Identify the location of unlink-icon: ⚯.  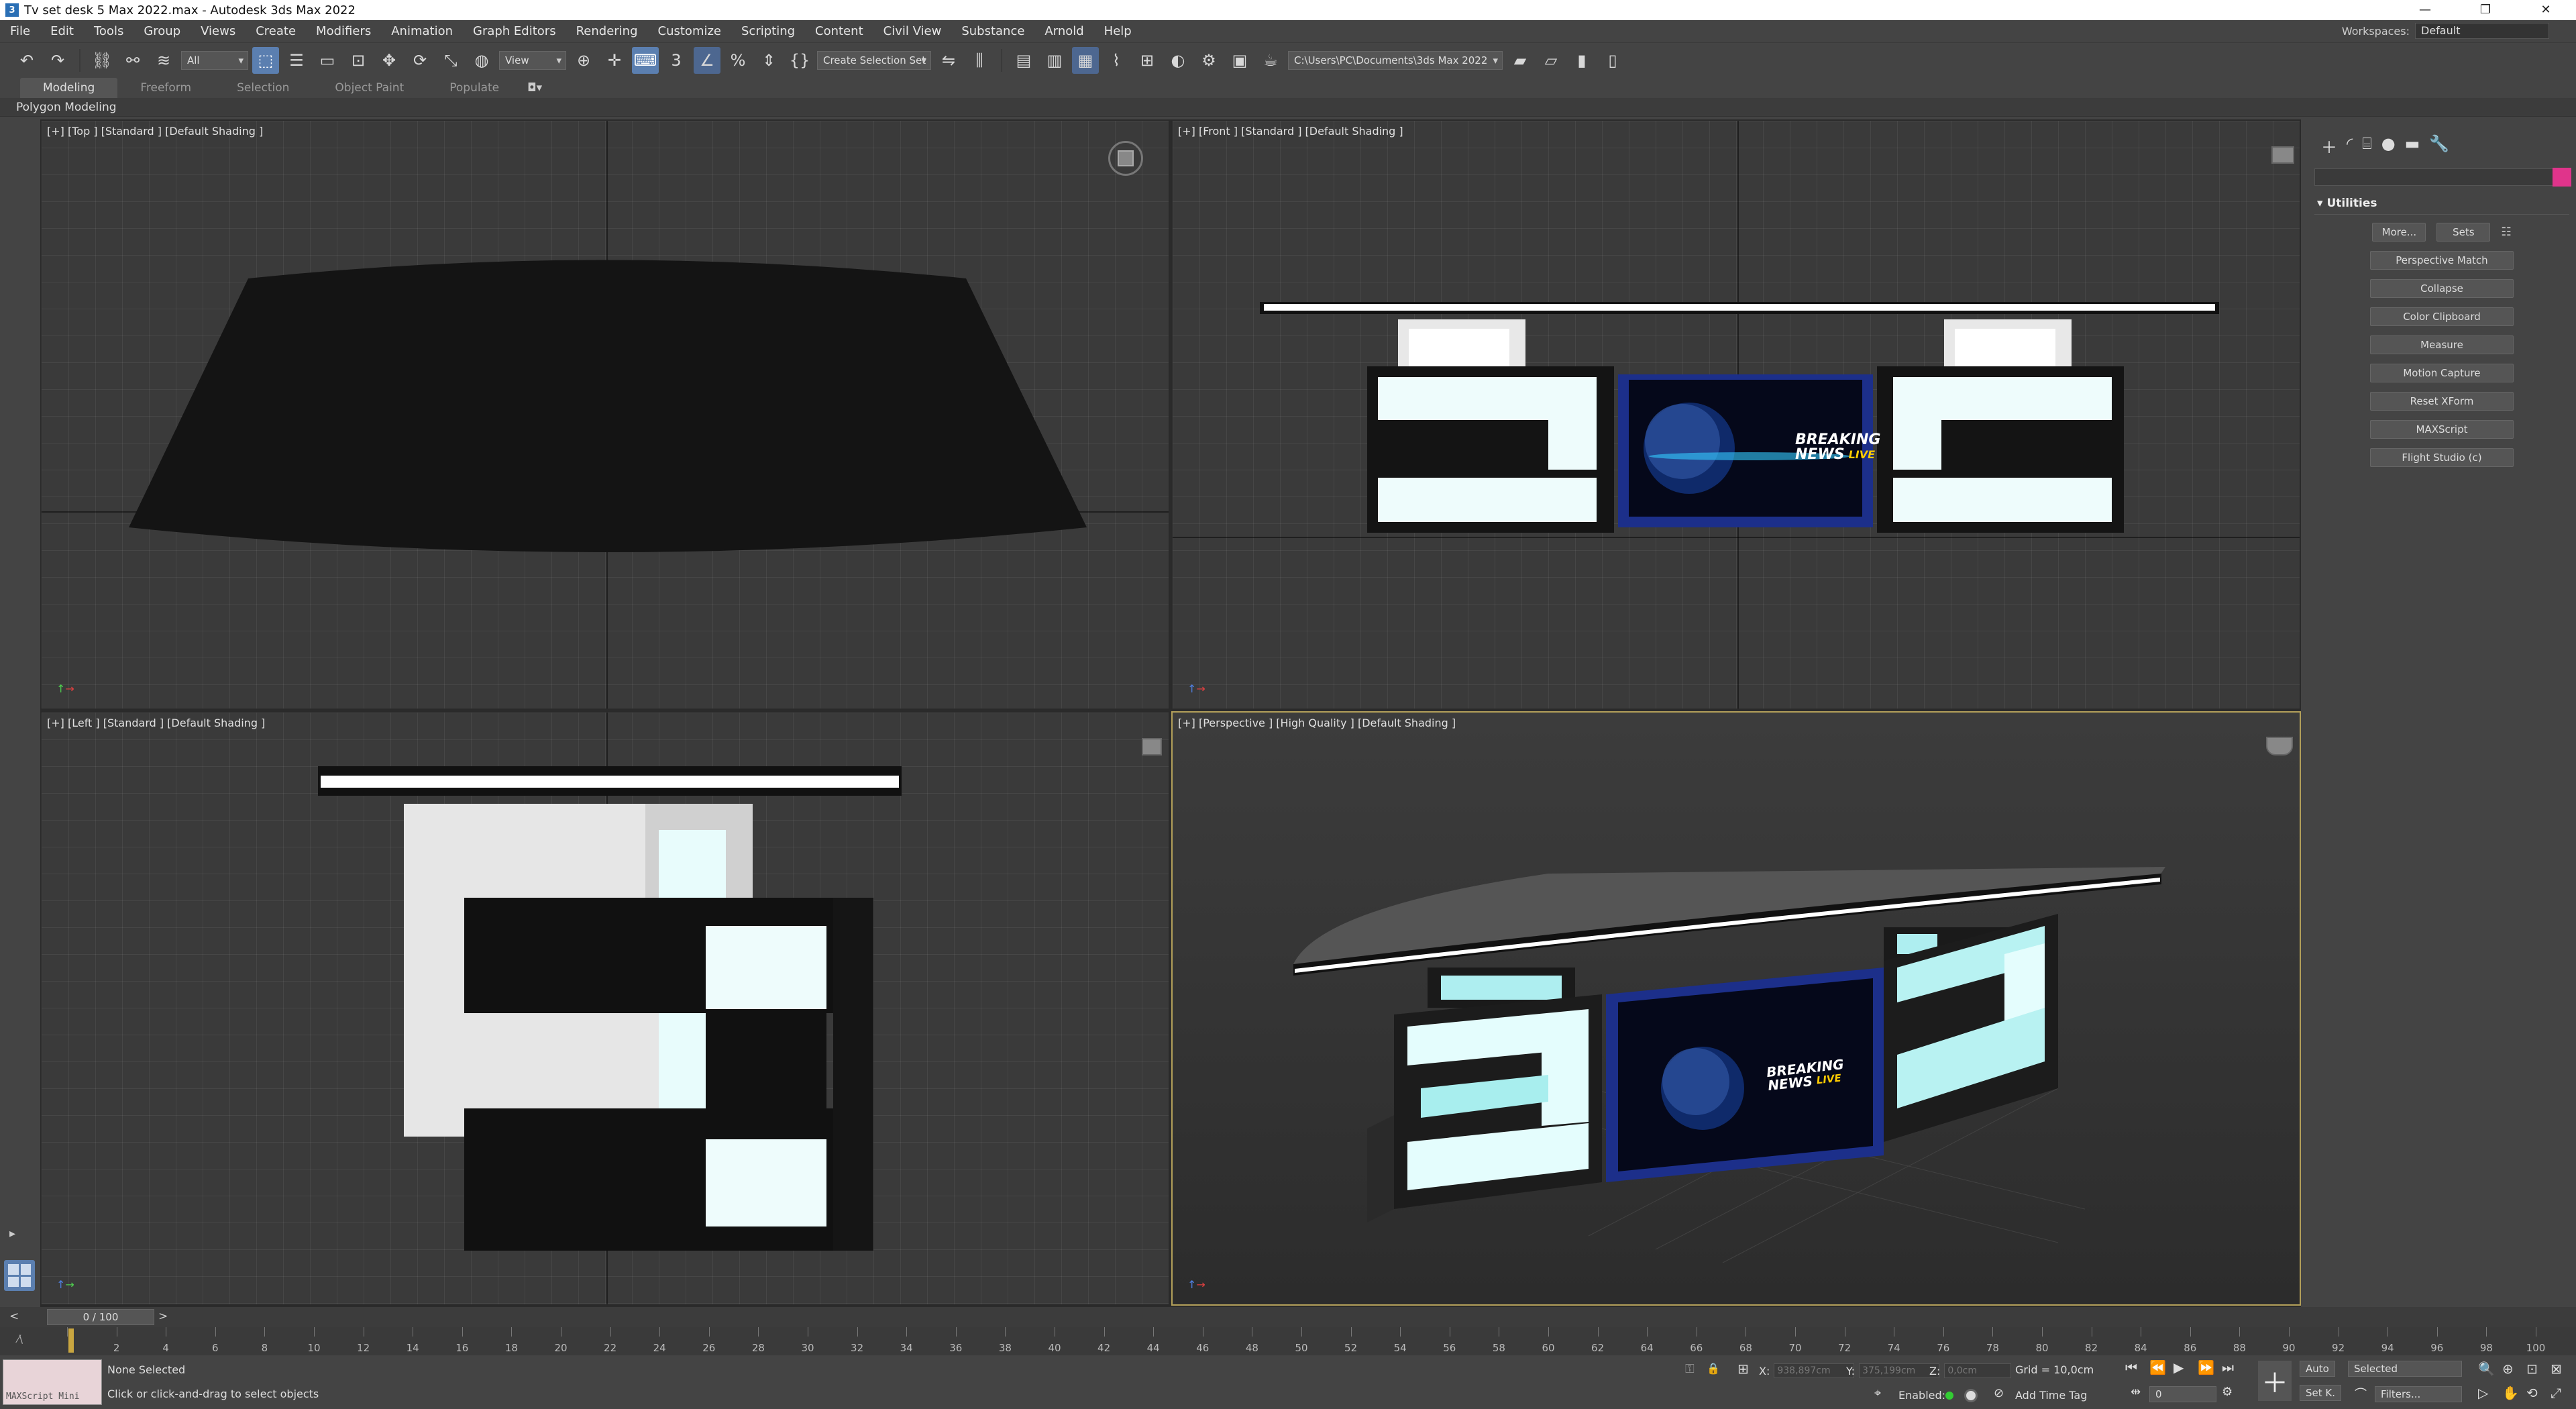
(132, 60).